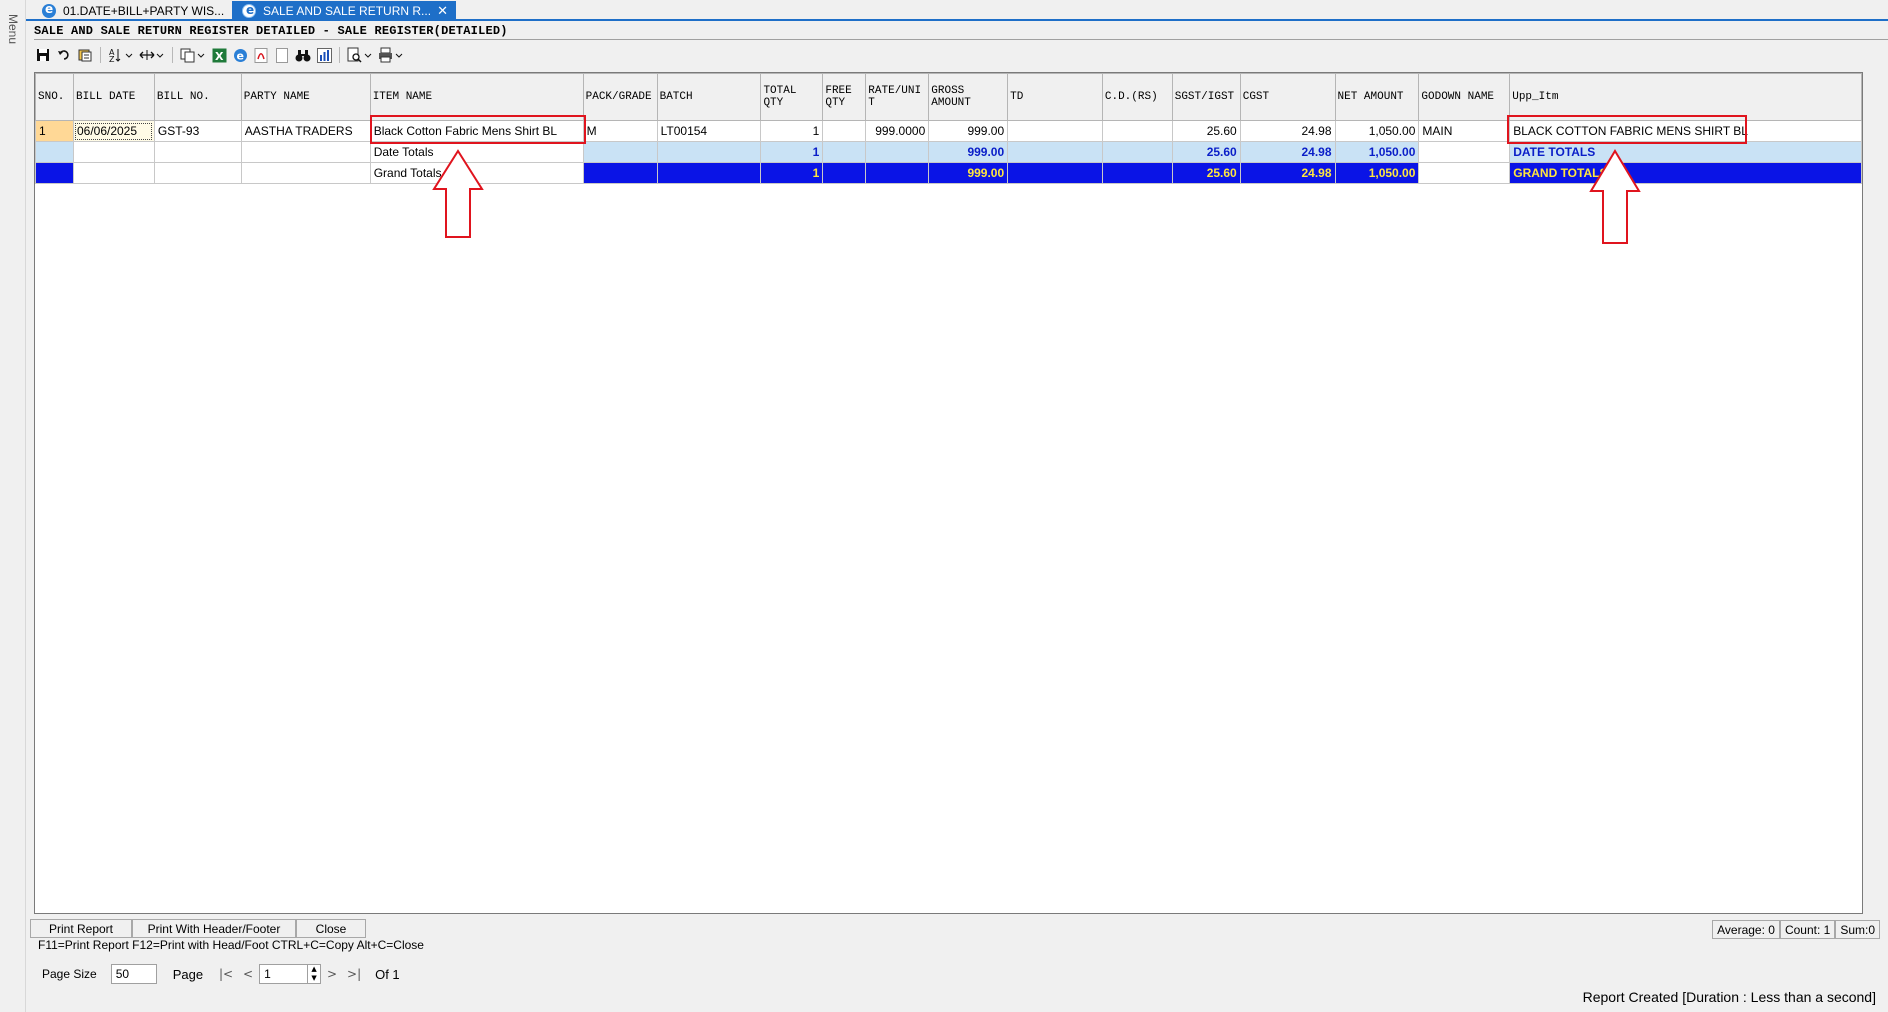  I want to click on page-number-input: 1 ▲ ▼, so click(290, 974).